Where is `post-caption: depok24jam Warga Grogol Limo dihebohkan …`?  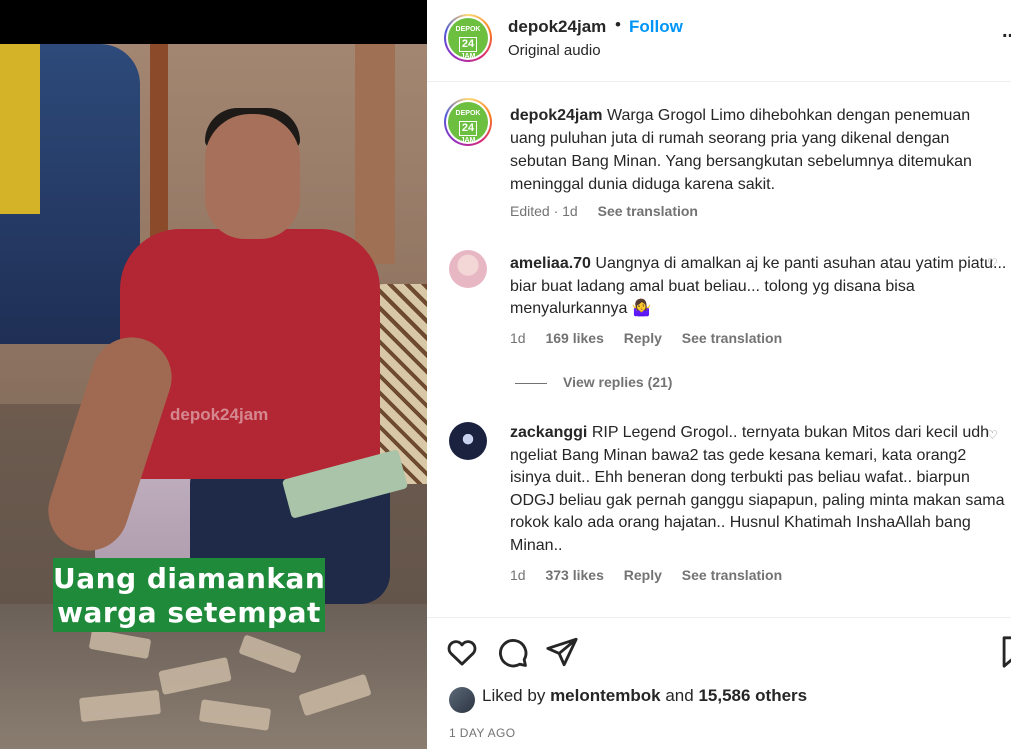
post-caption: depok24jam Warga Grogol Limo dihebohkan … is located at coordinates (760, 150).